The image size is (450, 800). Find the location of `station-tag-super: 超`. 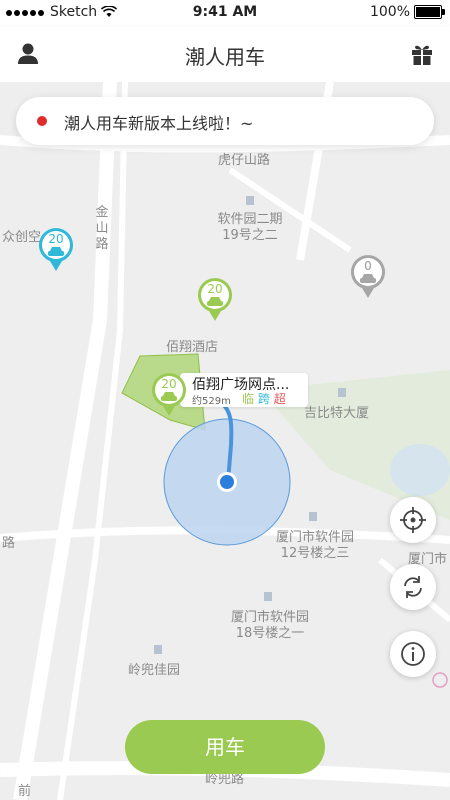

station-tag-super: 超 is located at coordinates (279, 399).